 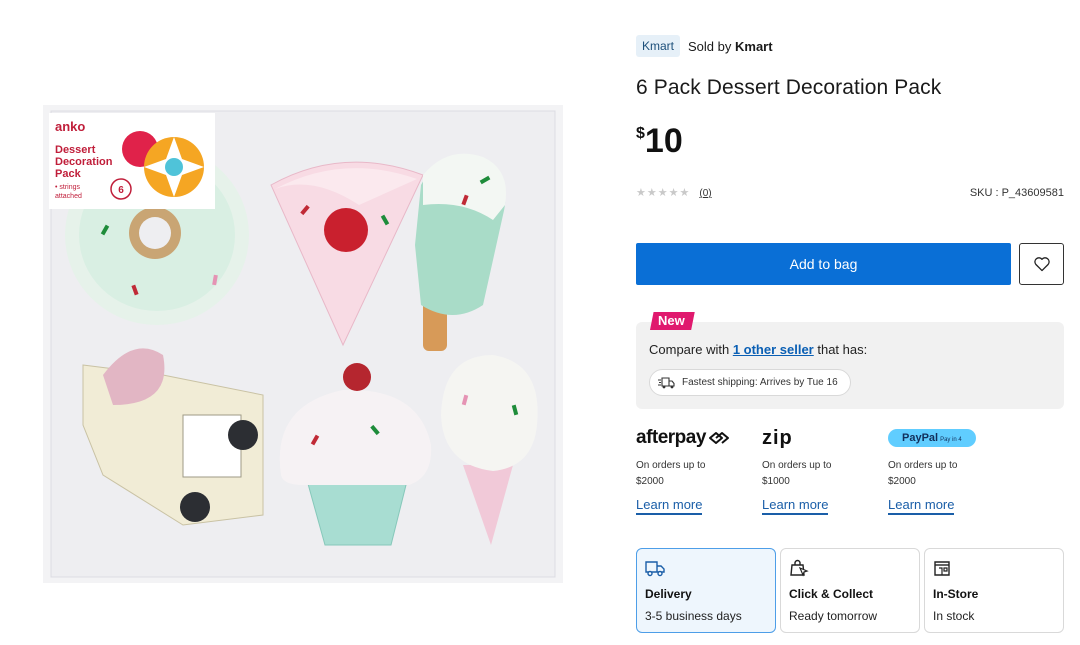 I want to click on zip-logo-text: zip, so click(x=777, y=437).